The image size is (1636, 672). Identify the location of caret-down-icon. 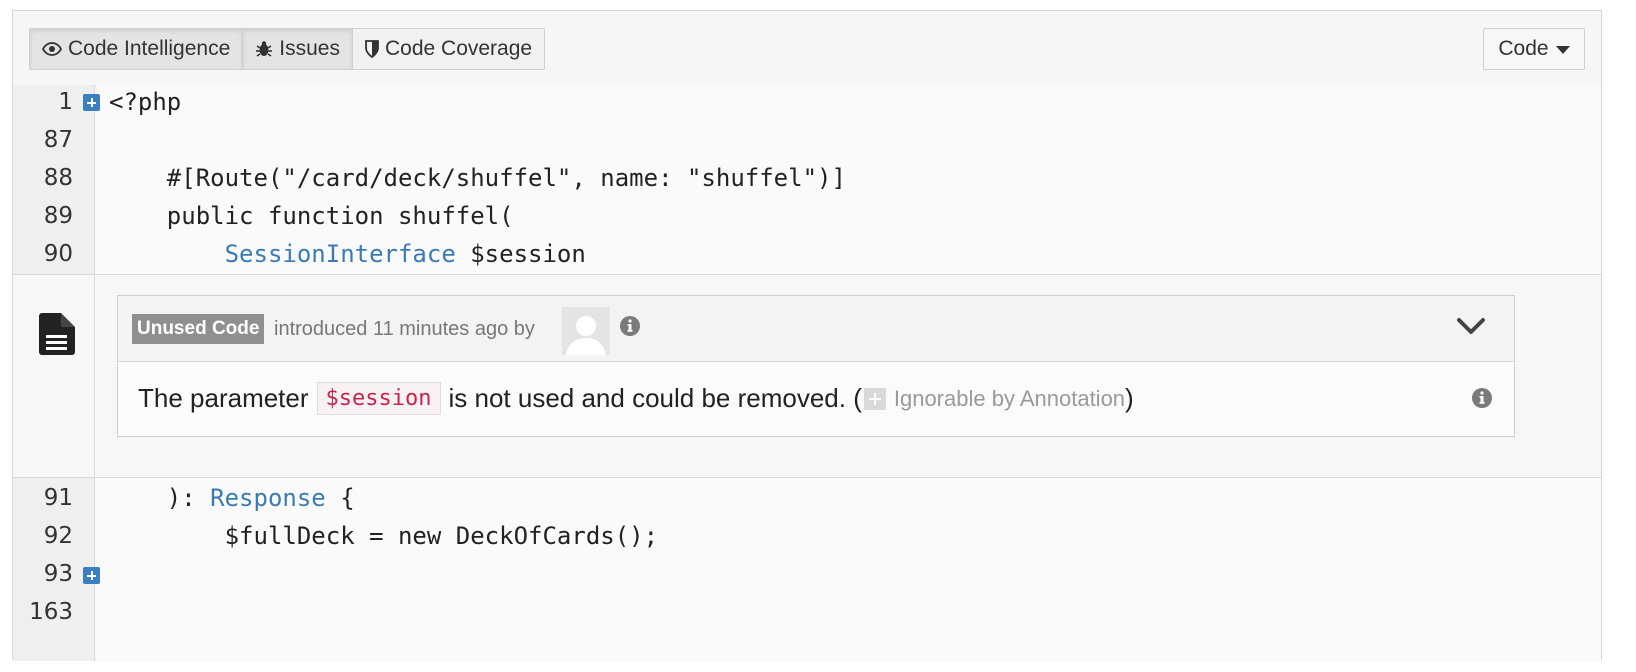
(1562, 50).